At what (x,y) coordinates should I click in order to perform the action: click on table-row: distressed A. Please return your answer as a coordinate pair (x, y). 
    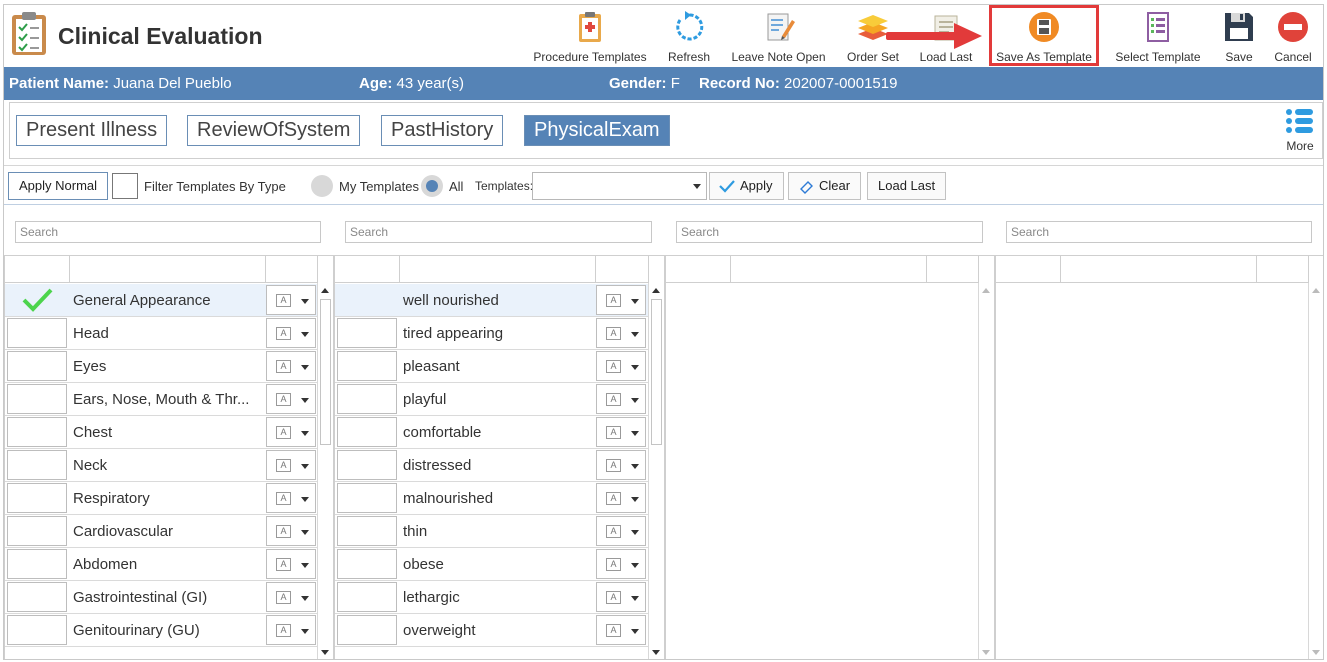
    Looking at the image, I should click on (492, 465).